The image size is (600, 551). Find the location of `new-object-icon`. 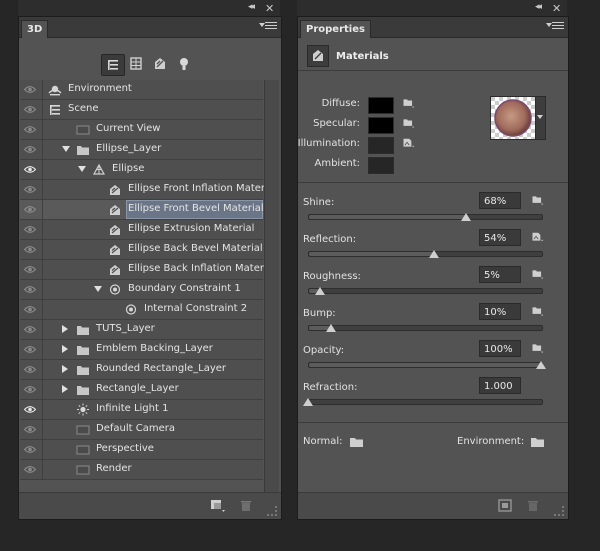

new-object-icon is located at coordinates (218, 506).